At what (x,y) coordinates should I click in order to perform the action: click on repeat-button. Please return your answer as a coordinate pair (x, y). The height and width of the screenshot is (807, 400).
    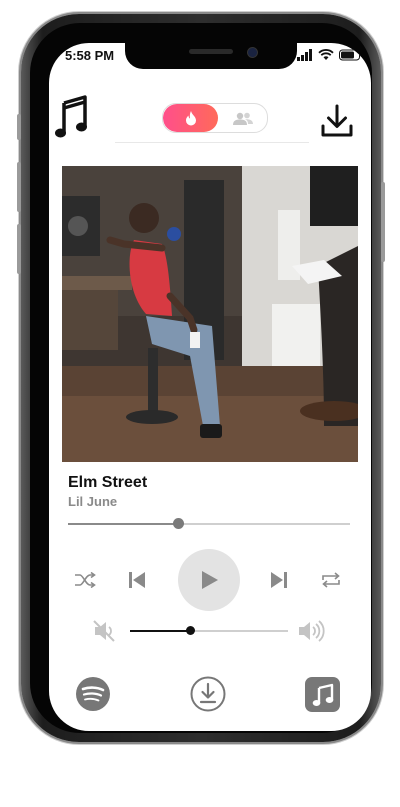
    Looking at the image, I should click on (331, 580).